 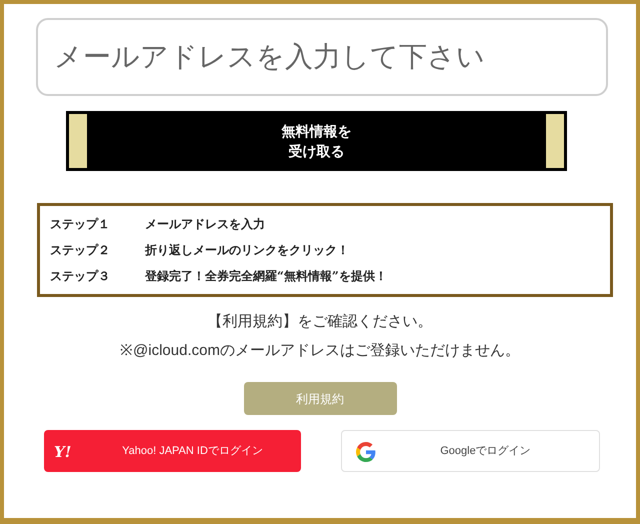 I want to click on step-label: ステップ１, so click(x=80, y=224).